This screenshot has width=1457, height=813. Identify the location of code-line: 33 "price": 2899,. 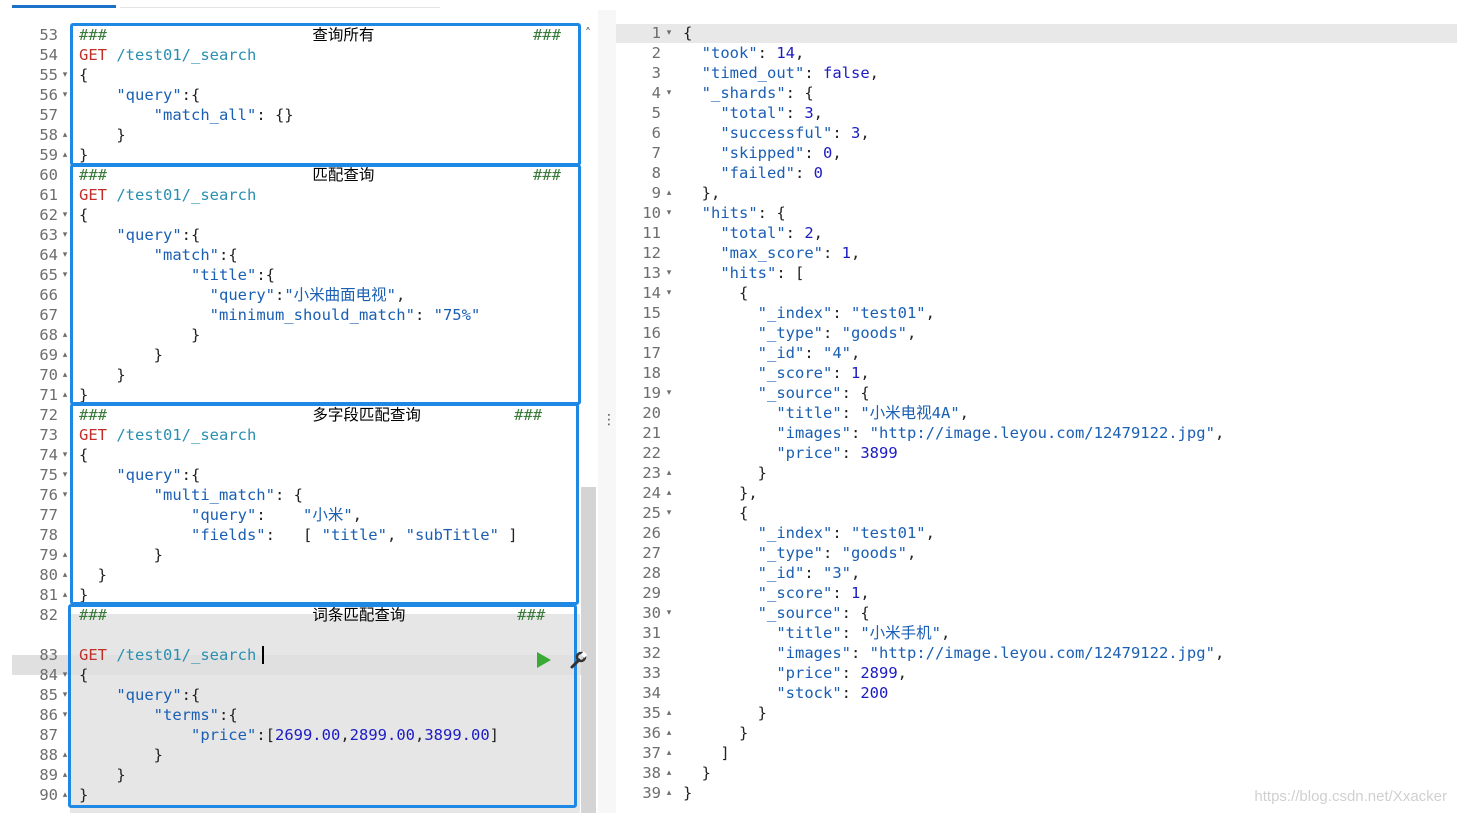
(1036, 673).